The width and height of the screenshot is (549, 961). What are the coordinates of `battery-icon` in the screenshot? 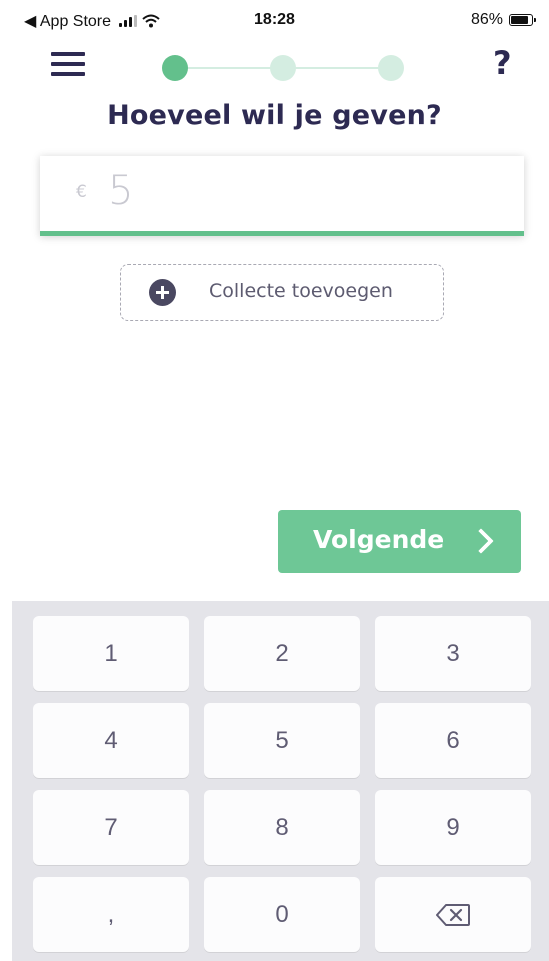 It's located at (522, 20).